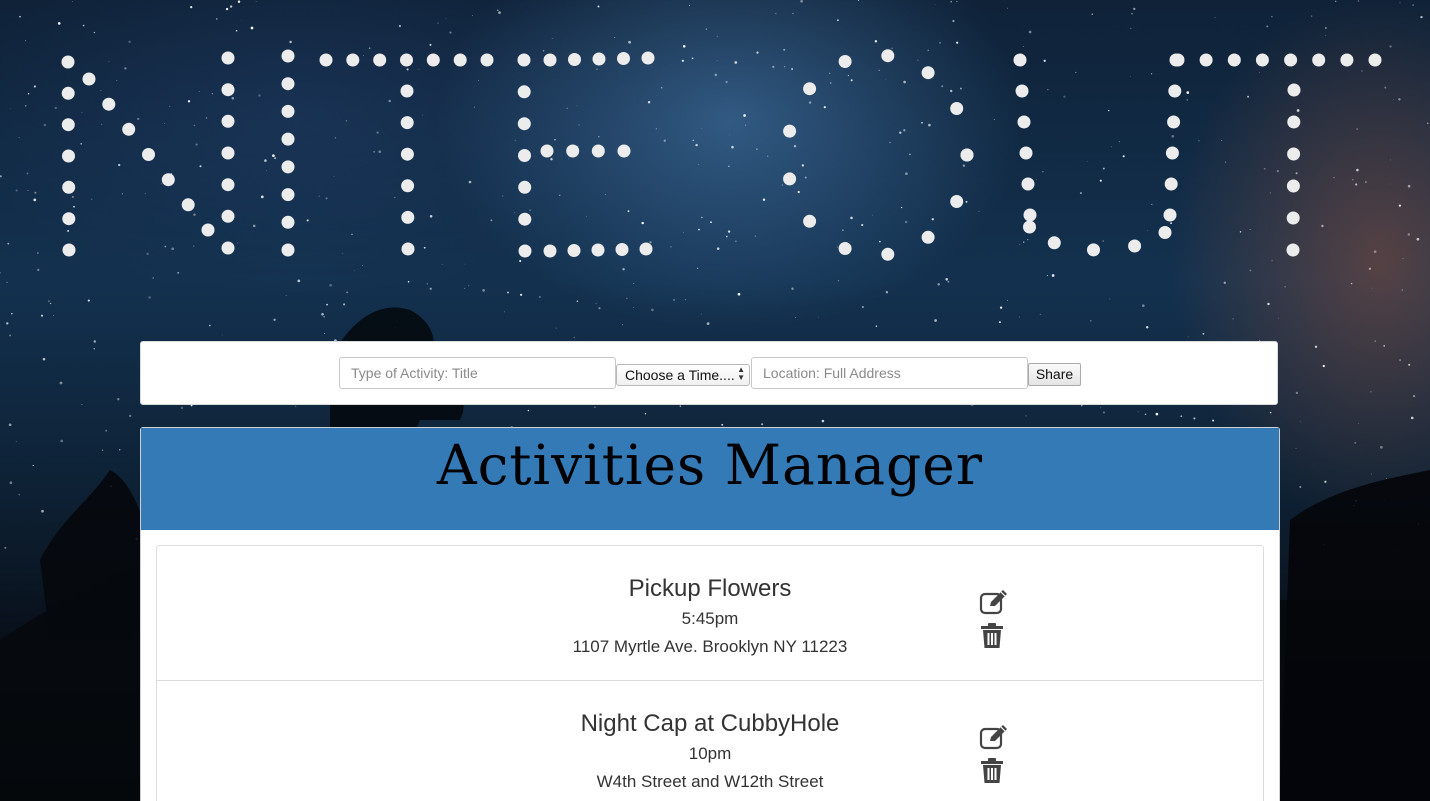 The image size is (1430, 801). I want to click on activities-manager-header: Activities Manager, so click(710, 479).